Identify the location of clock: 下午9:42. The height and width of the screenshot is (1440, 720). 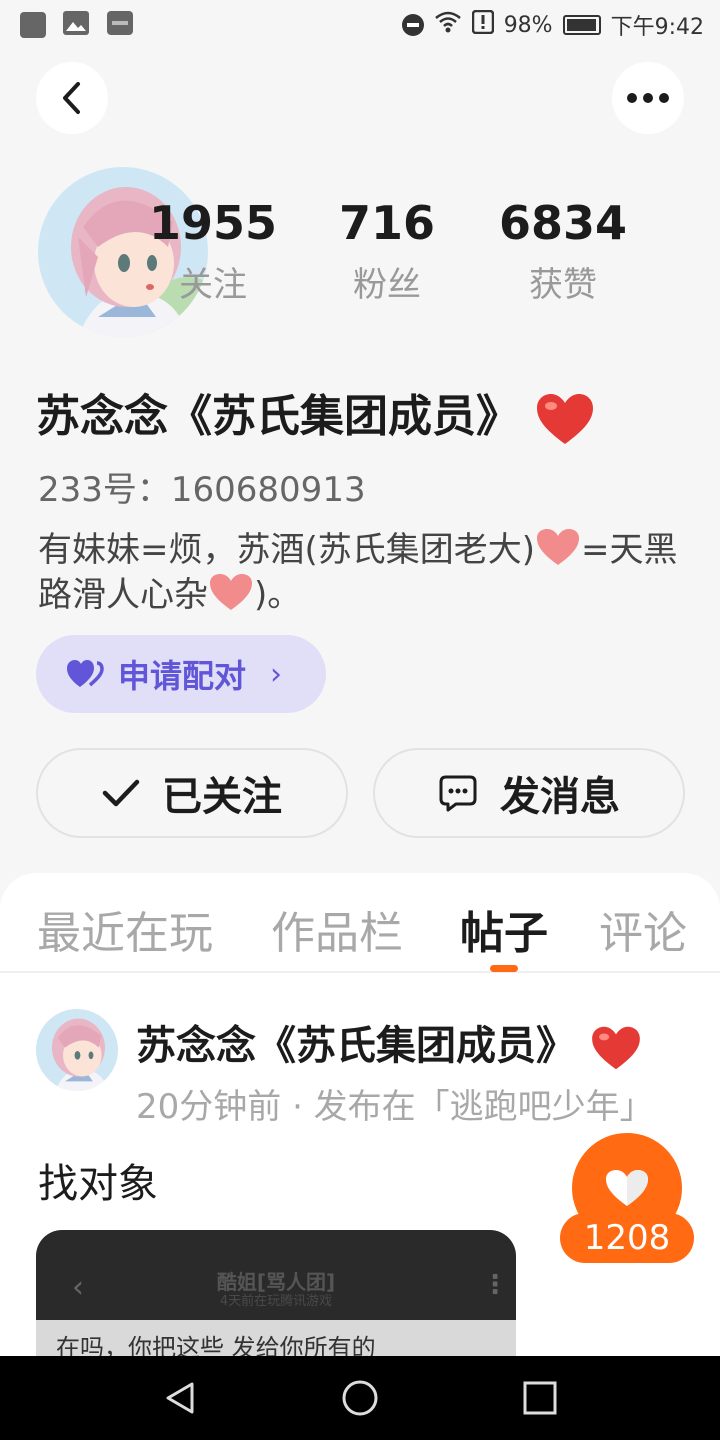
(657, 27).